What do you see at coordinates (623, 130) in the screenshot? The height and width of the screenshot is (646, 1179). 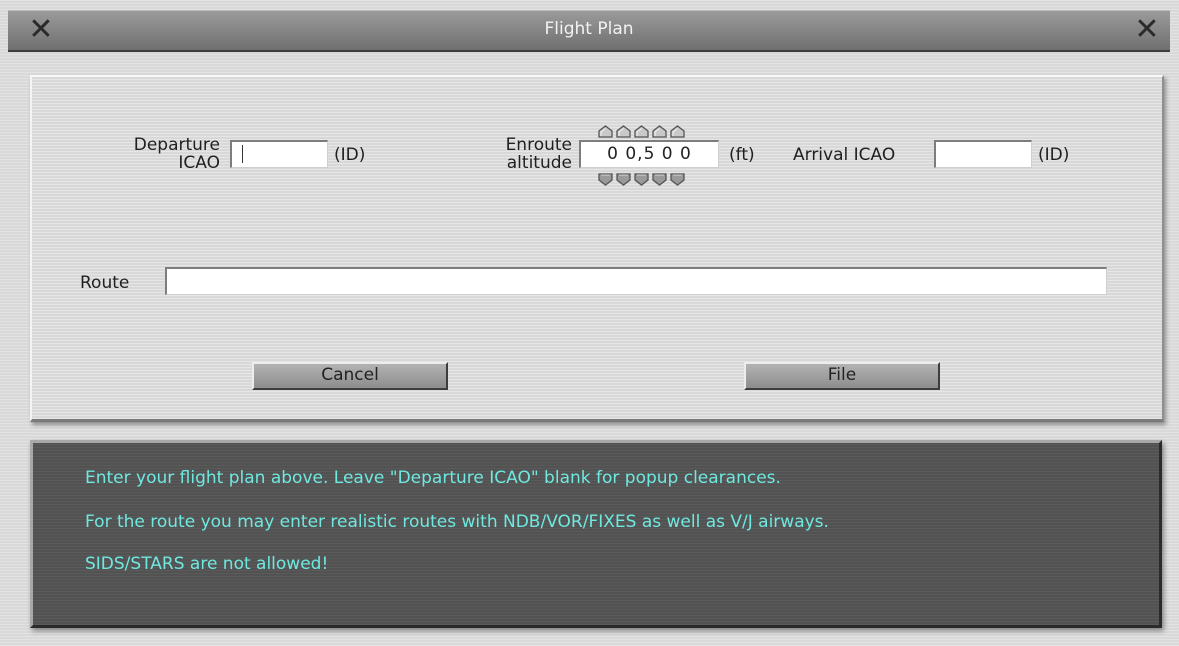 I see `altitude-digit-2-up-icon` at bounding box center [623, 130].